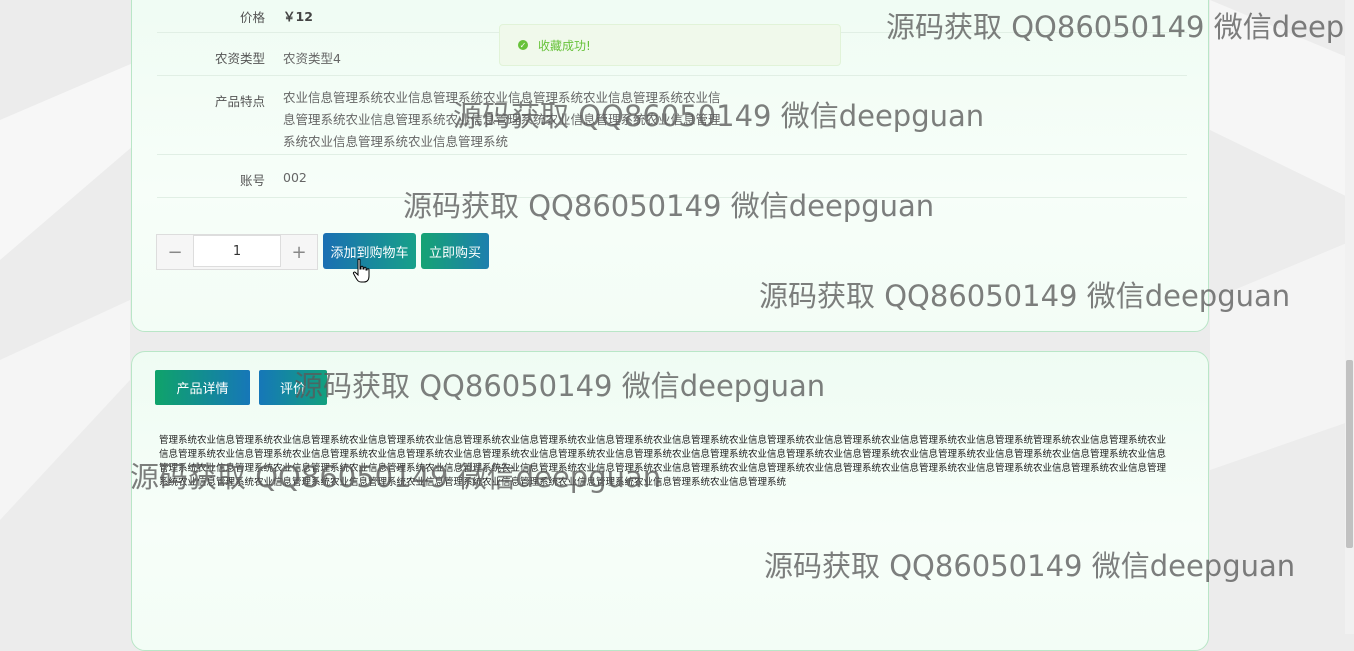  Describe the element at coordinates (293, 387) in the screenshot. I see `tab-review: 评价` at that location.